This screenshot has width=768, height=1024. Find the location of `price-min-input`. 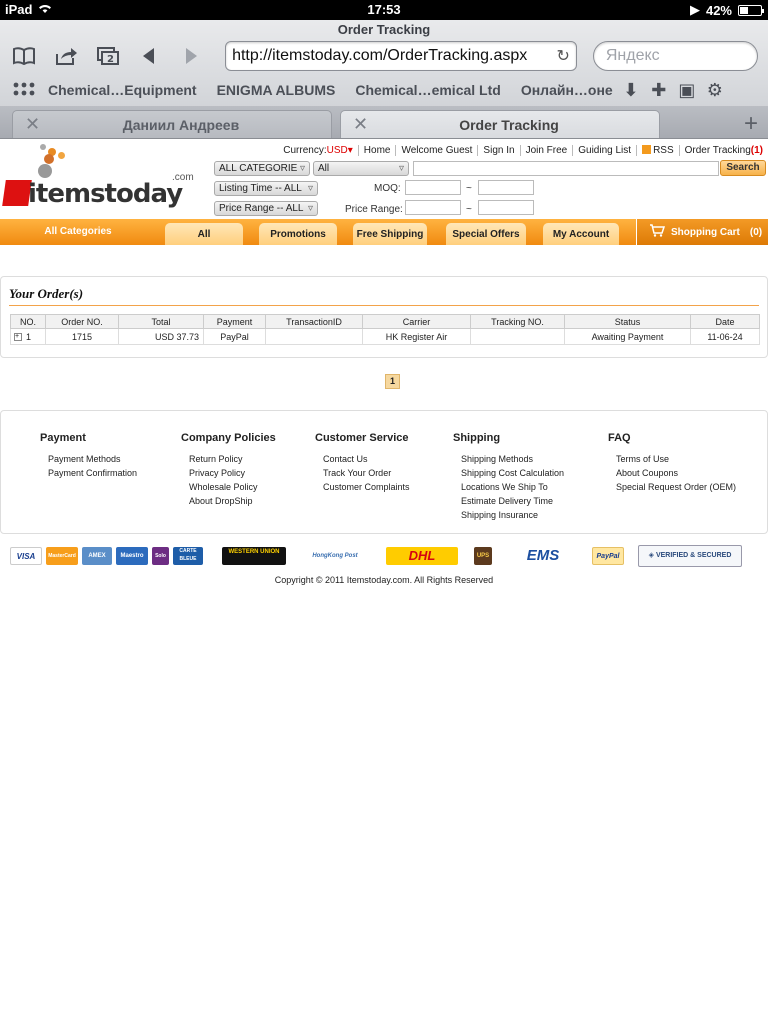

price-min-input is located at coordinates (433, 207).